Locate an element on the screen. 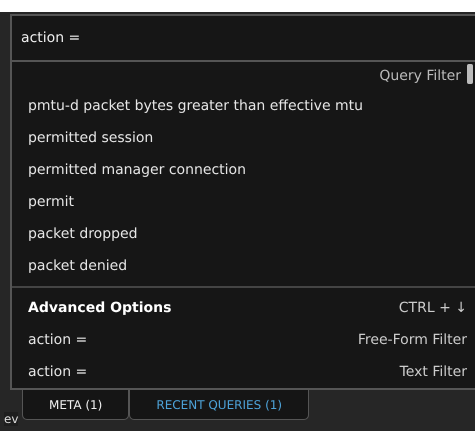 This screenshot has width=475, height=431. suggestion-item: packet denied is located at coordinates (243, 266).